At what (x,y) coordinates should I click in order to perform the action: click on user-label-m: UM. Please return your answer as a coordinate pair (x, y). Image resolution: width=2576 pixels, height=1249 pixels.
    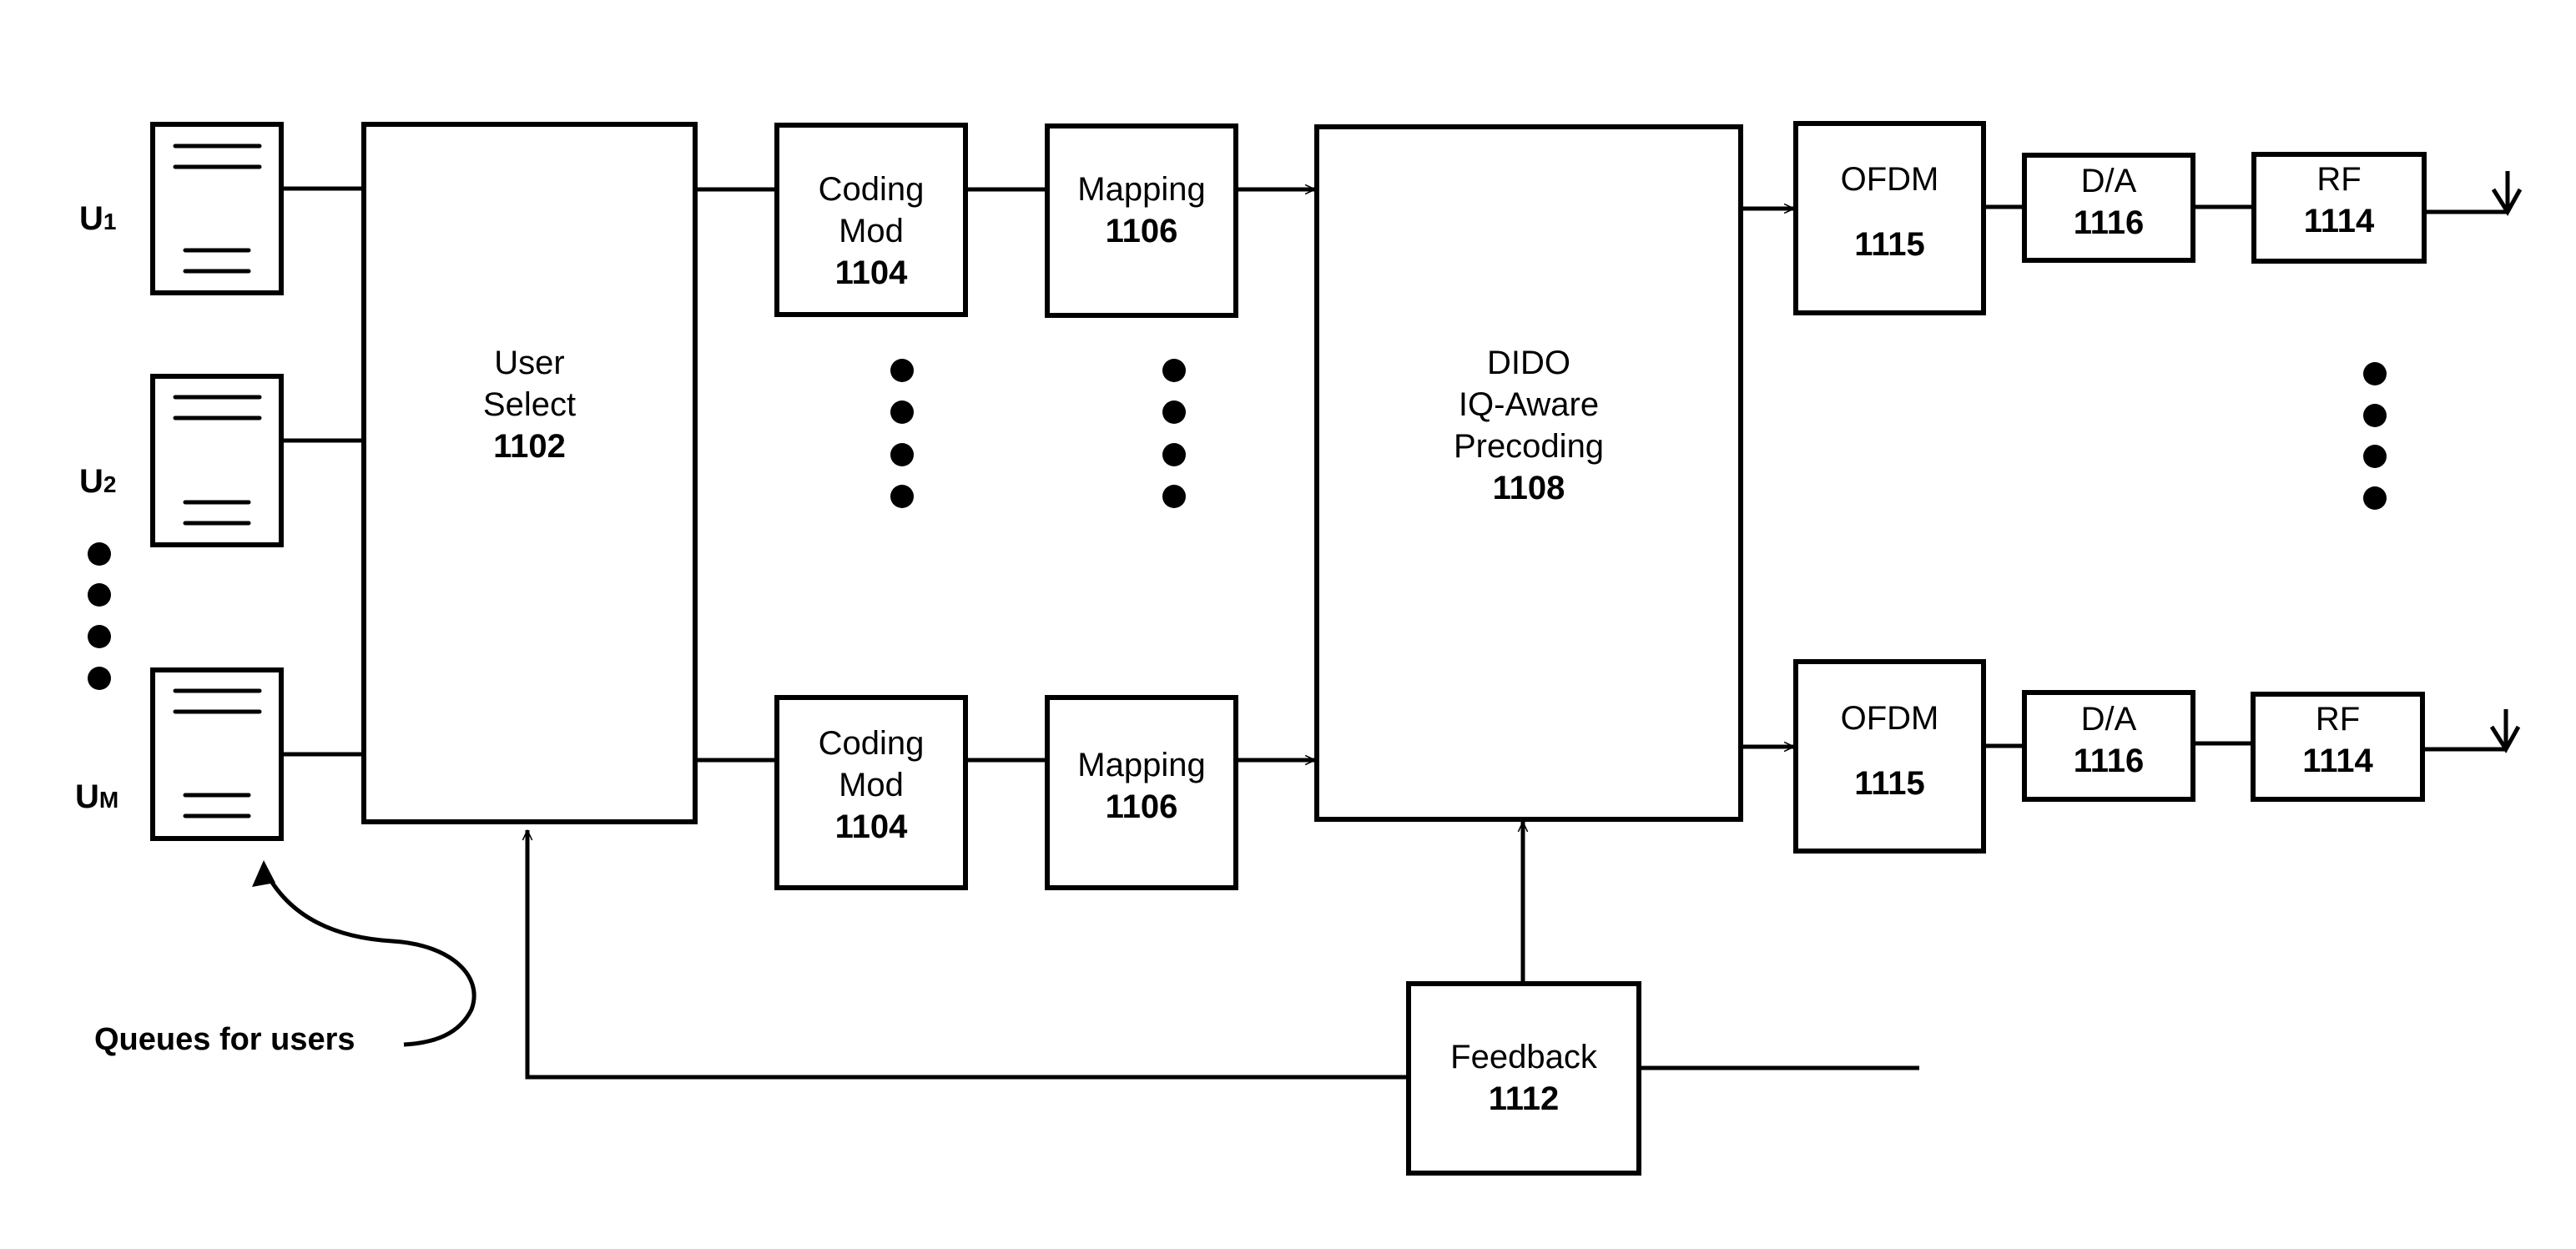
    Looking at the image, I should click on (96, 796).